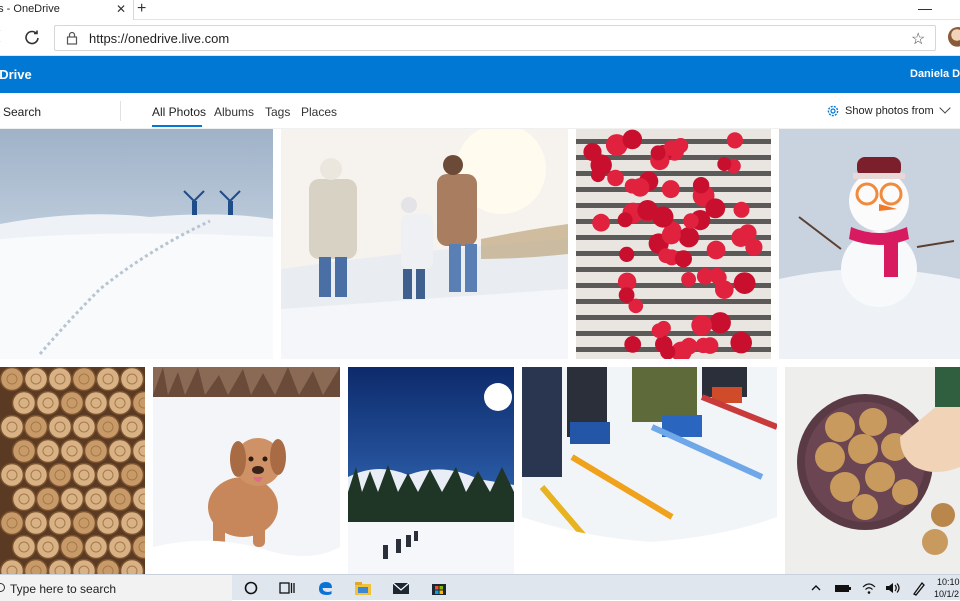 The image size is (960, 601). What do you see at coordinates (480, 10) in the screenshot?
I see `browser-tab-bar: es - OneDrive ✕ +` at bounding box center [480, 10].